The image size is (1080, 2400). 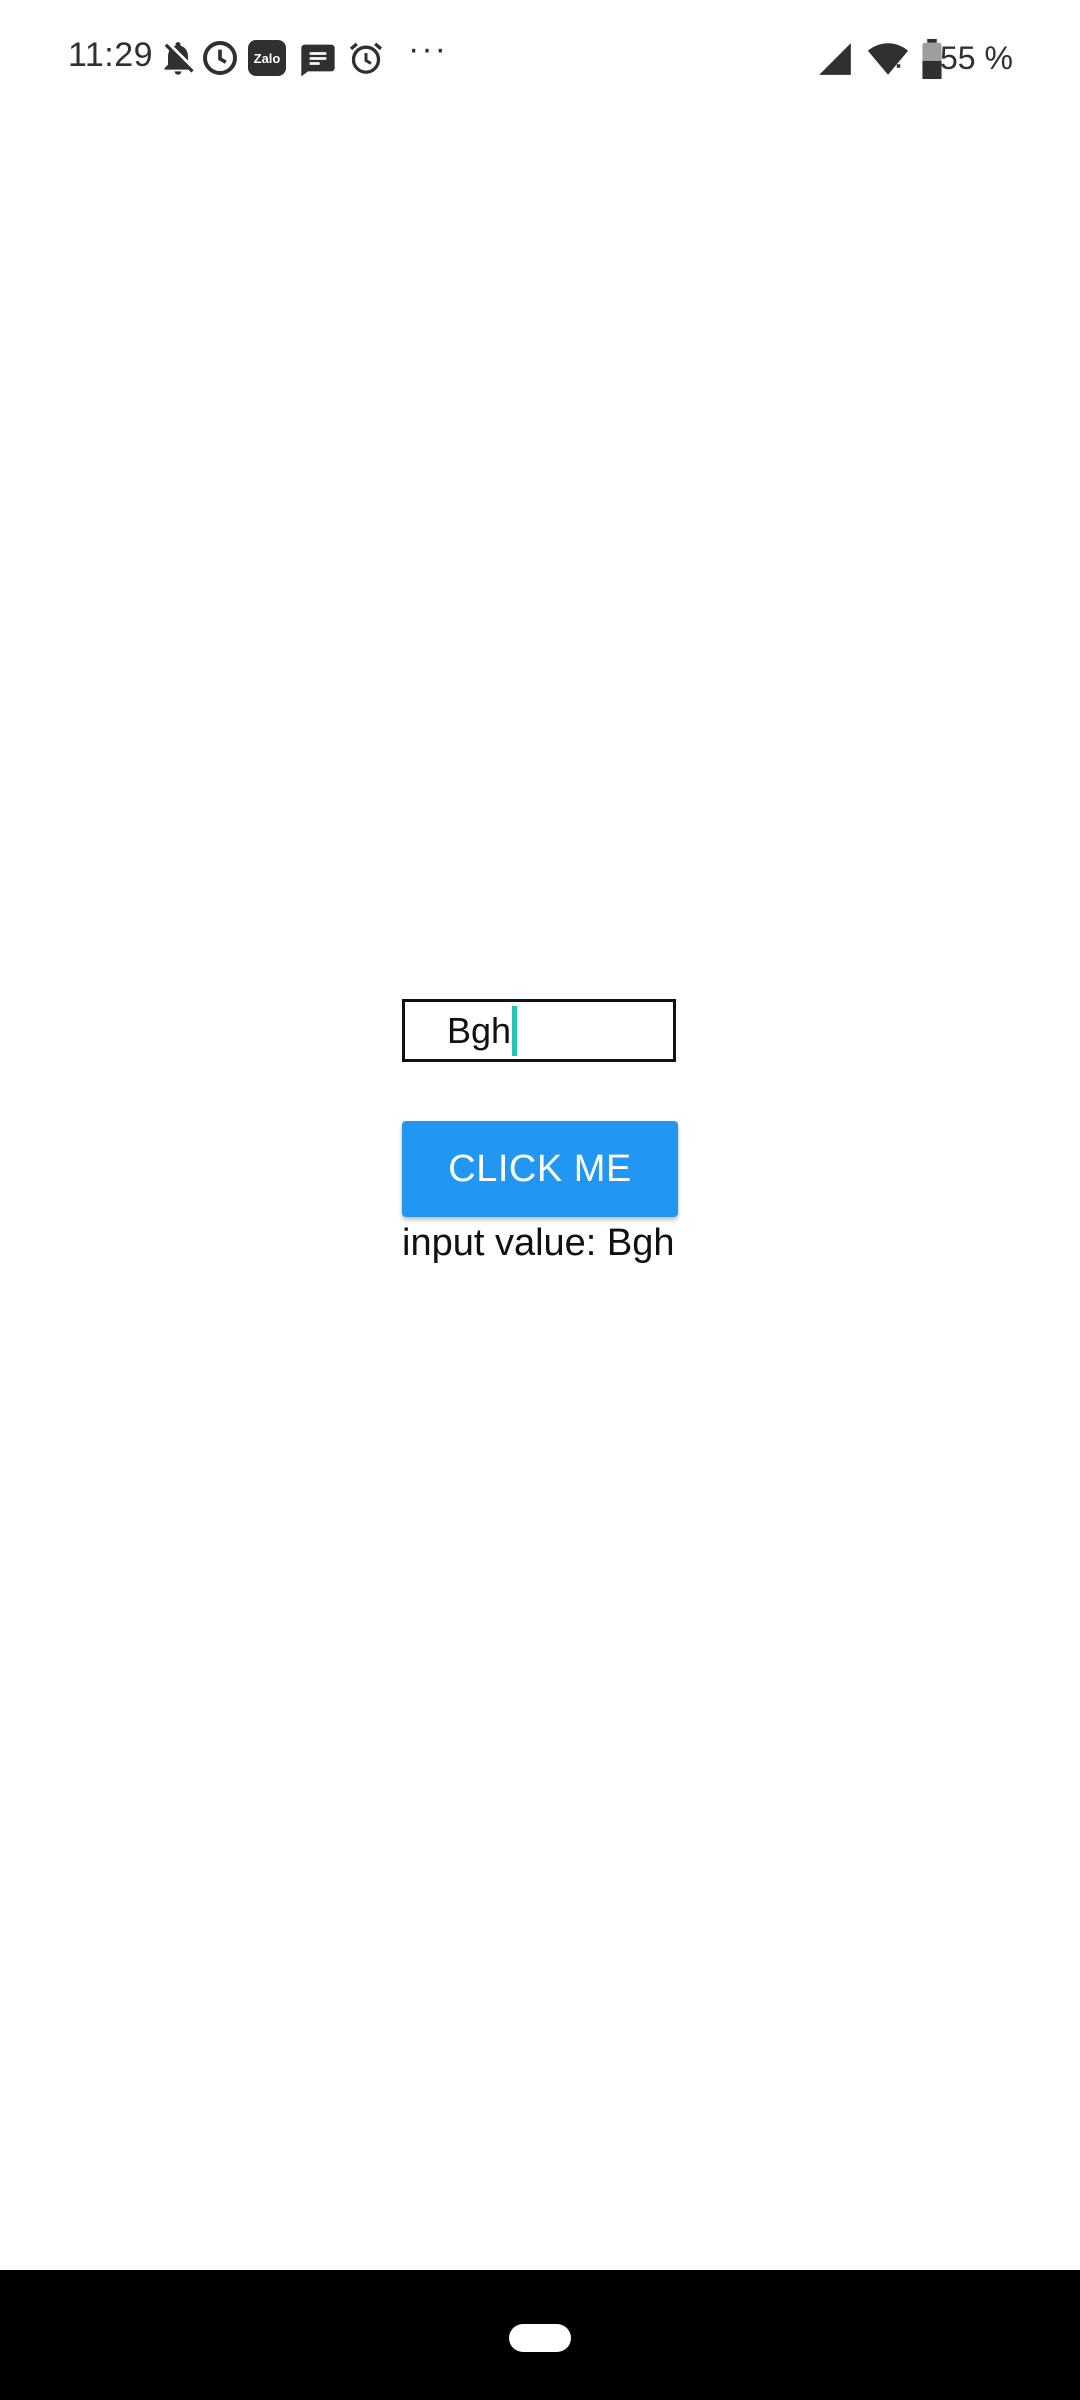 I want to click on navigation-bar, so click(x=540, y=2335).